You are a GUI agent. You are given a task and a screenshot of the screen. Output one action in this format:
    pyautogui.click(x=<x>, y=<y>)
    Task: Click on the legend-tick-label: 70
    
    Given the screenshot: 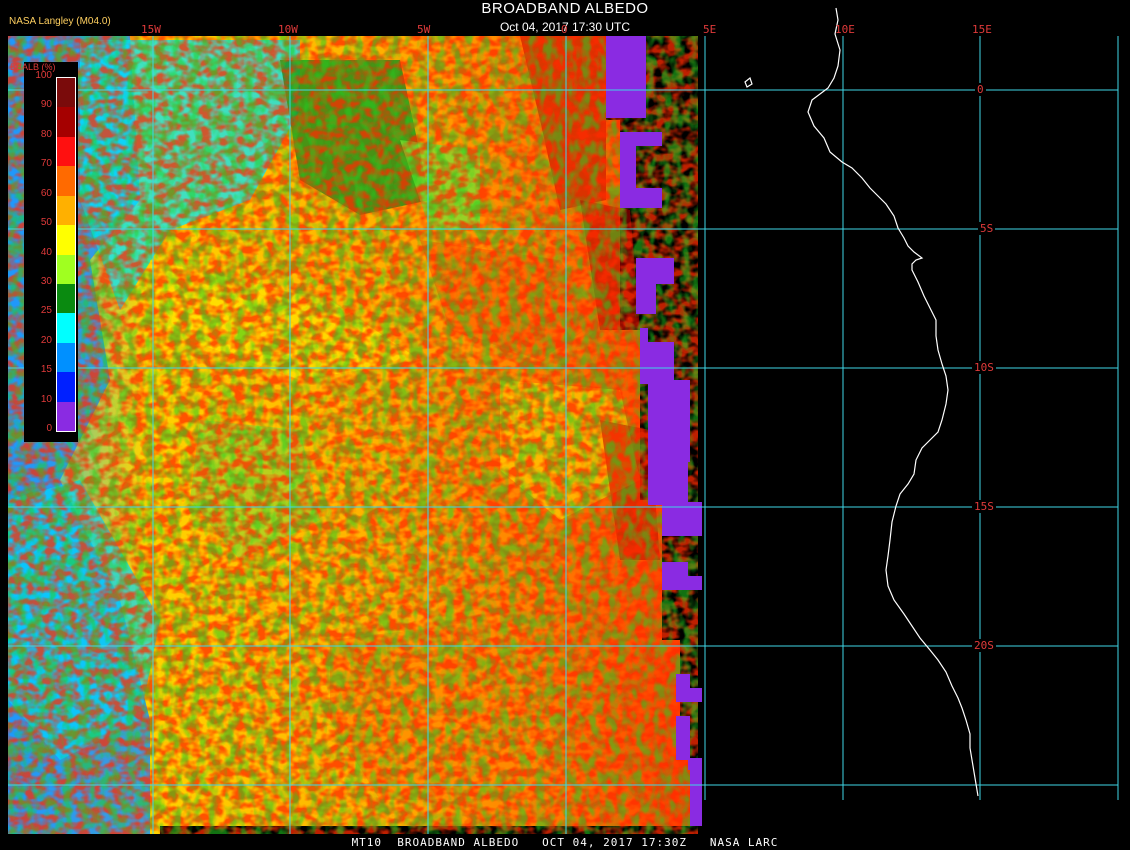 What is the action you would take?
    pyautogui.click(x=46, y=164)
    